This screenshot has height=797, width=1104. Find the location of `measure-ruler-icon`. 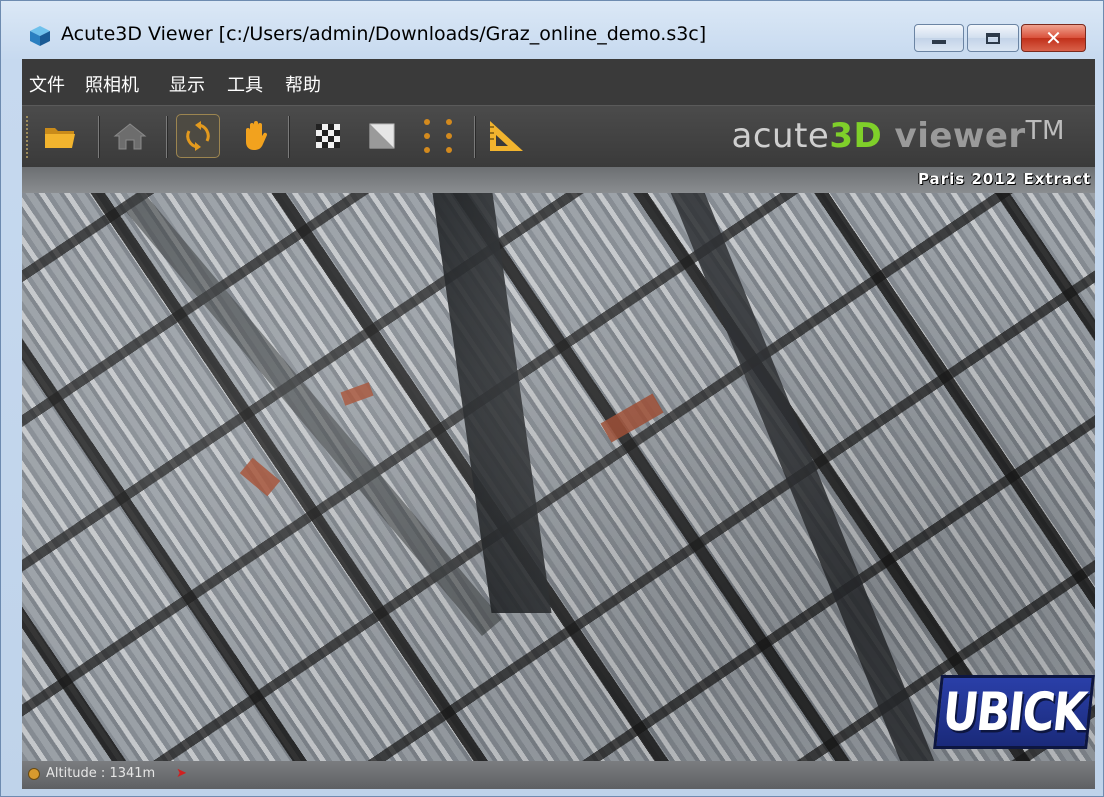

measure-ruler-icon is located at coordinates (506, 136).